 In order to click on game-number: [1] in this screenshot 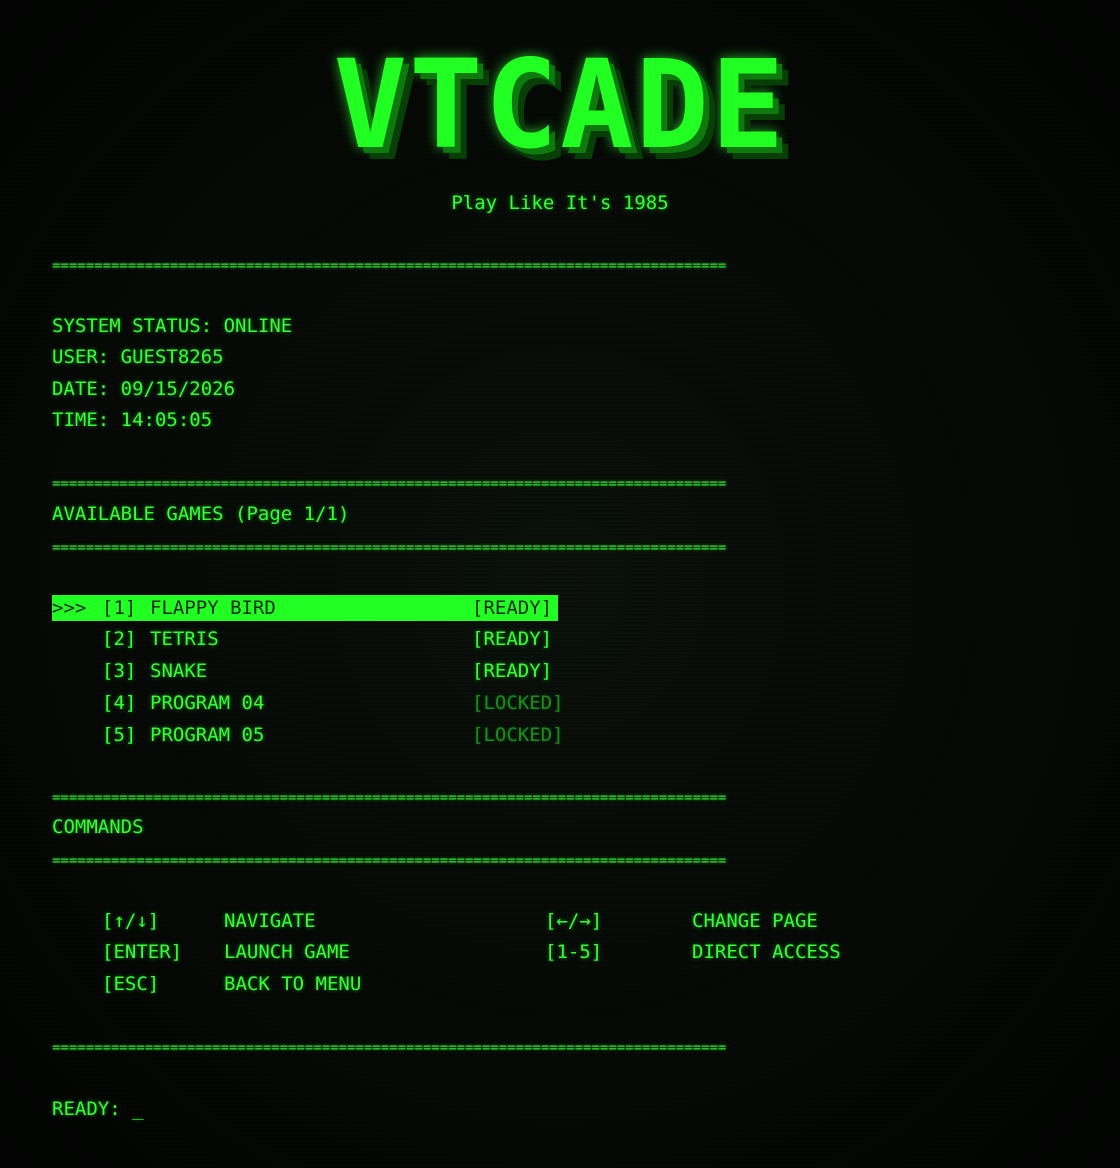, I will do `click(119, 608)`.